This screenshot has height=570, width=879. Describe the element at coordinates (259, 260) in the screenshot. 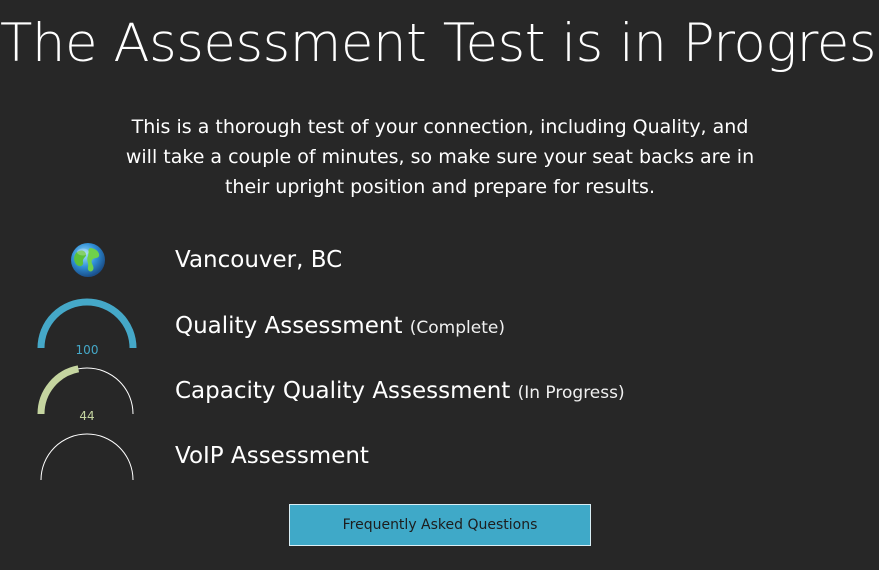

I see `location-label: Vancouver, BC` at that location.